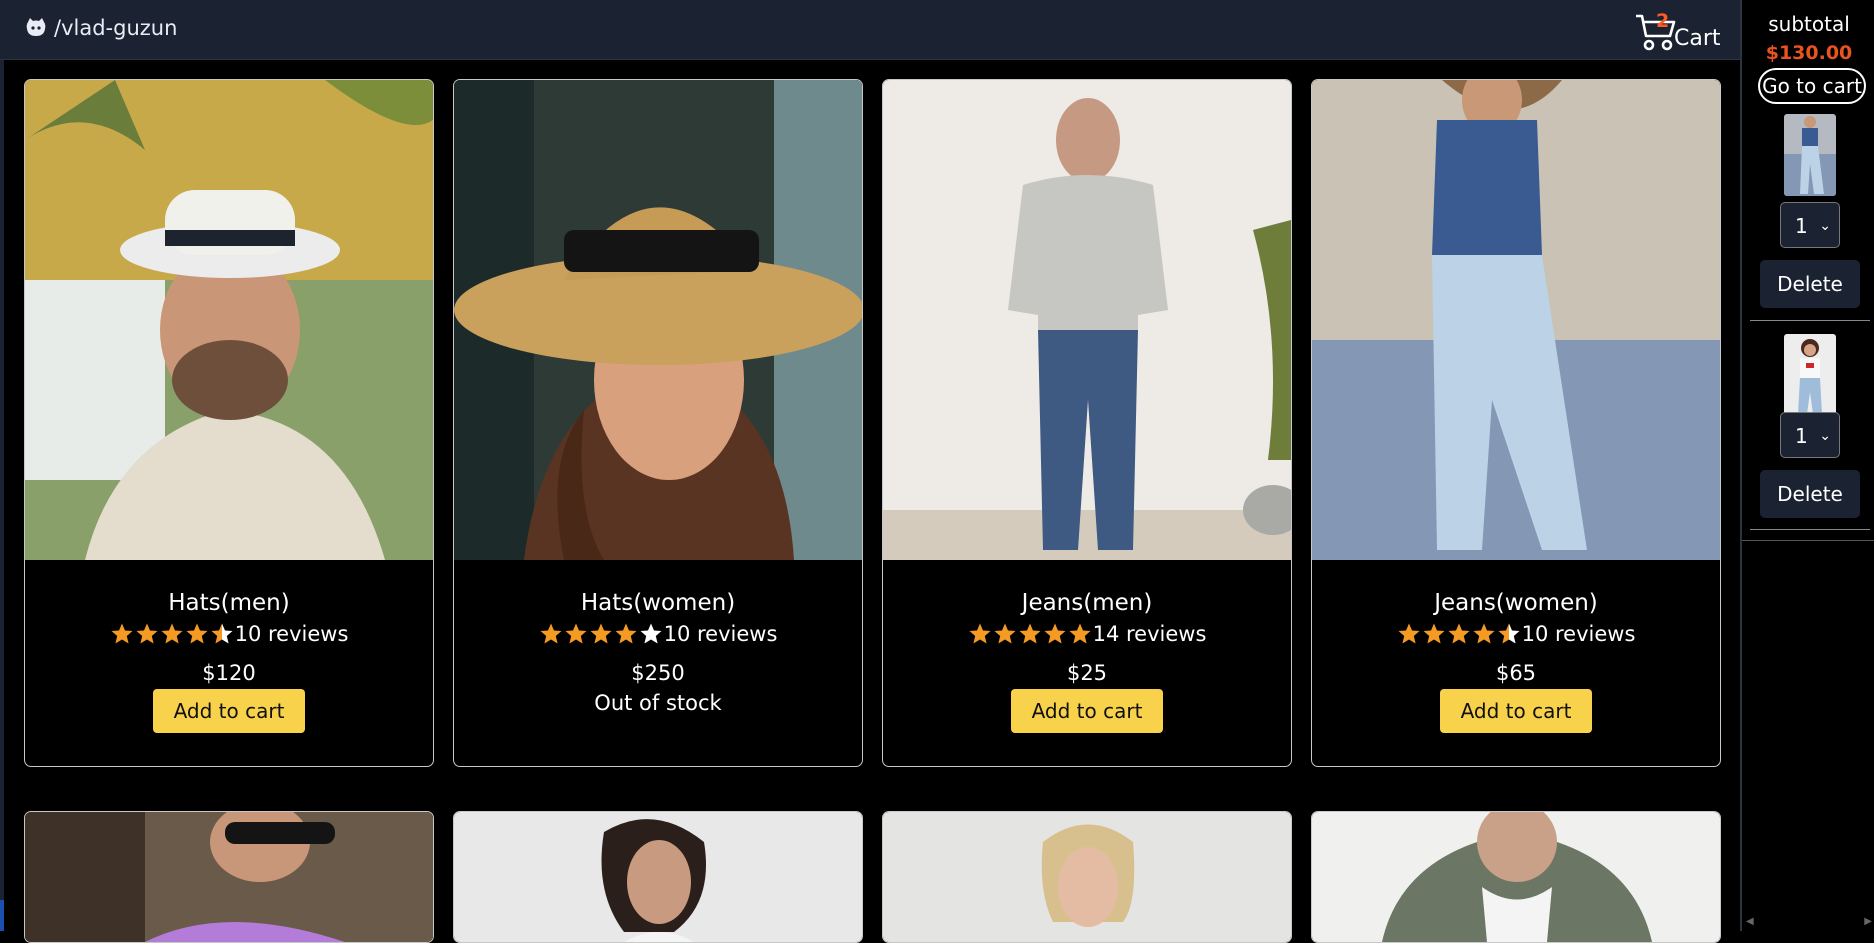  I want to click on review-count: 14 reviews, so click(1150, 634).